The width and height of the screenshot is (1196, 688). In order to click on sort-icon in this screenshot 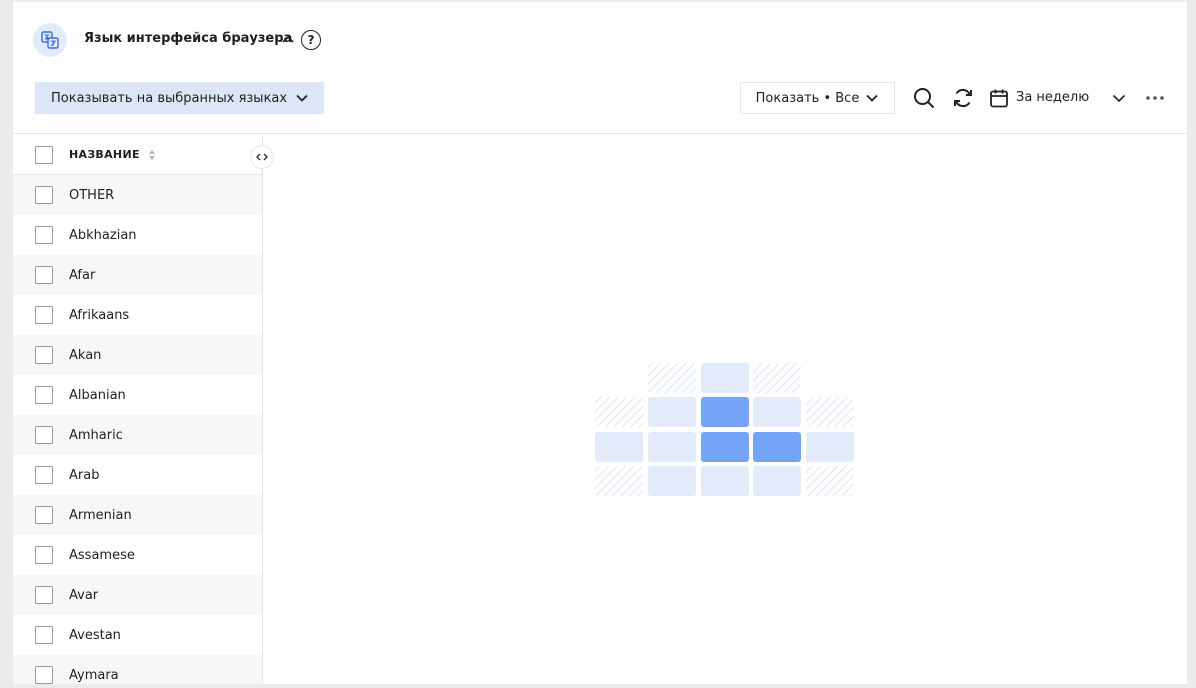, I will do `click(152, 155)`.